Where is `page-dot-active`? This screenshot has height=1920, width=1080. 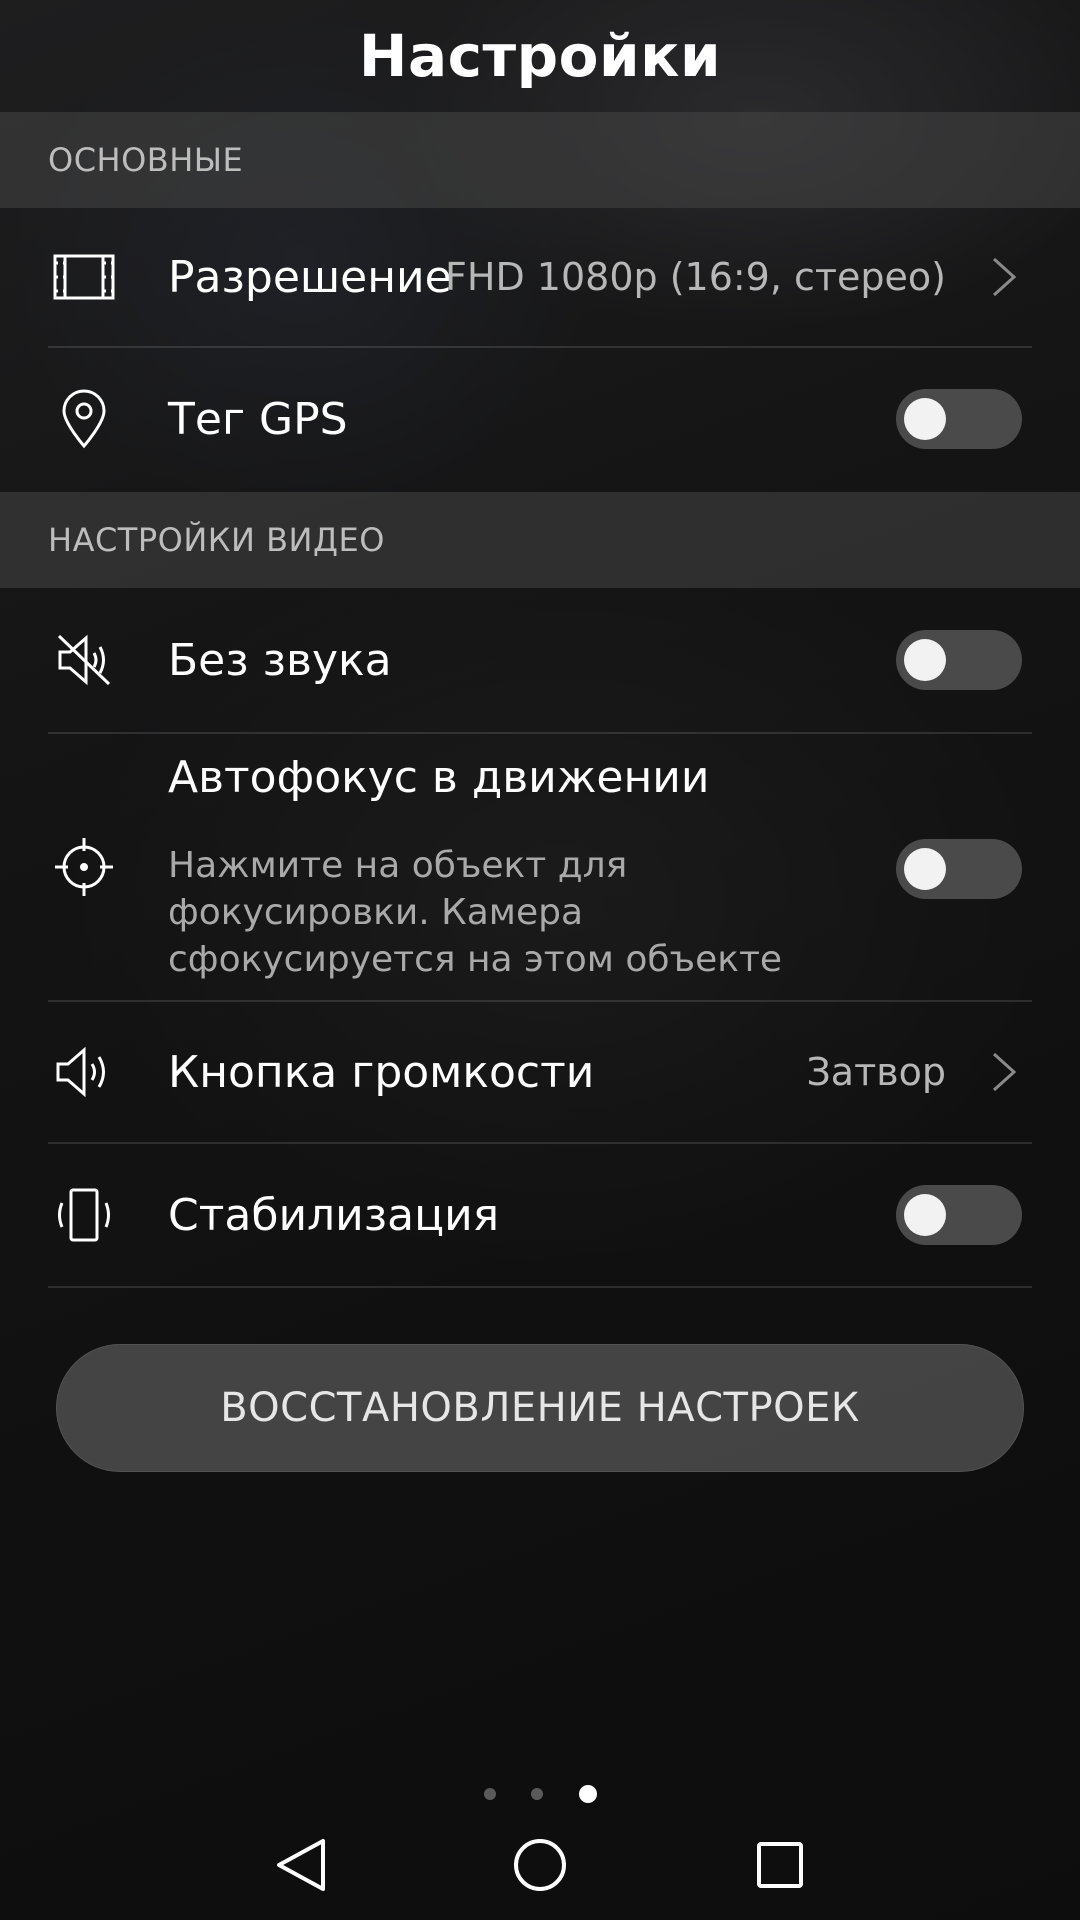
page-dot-active is located at coordinates (588, 1794).